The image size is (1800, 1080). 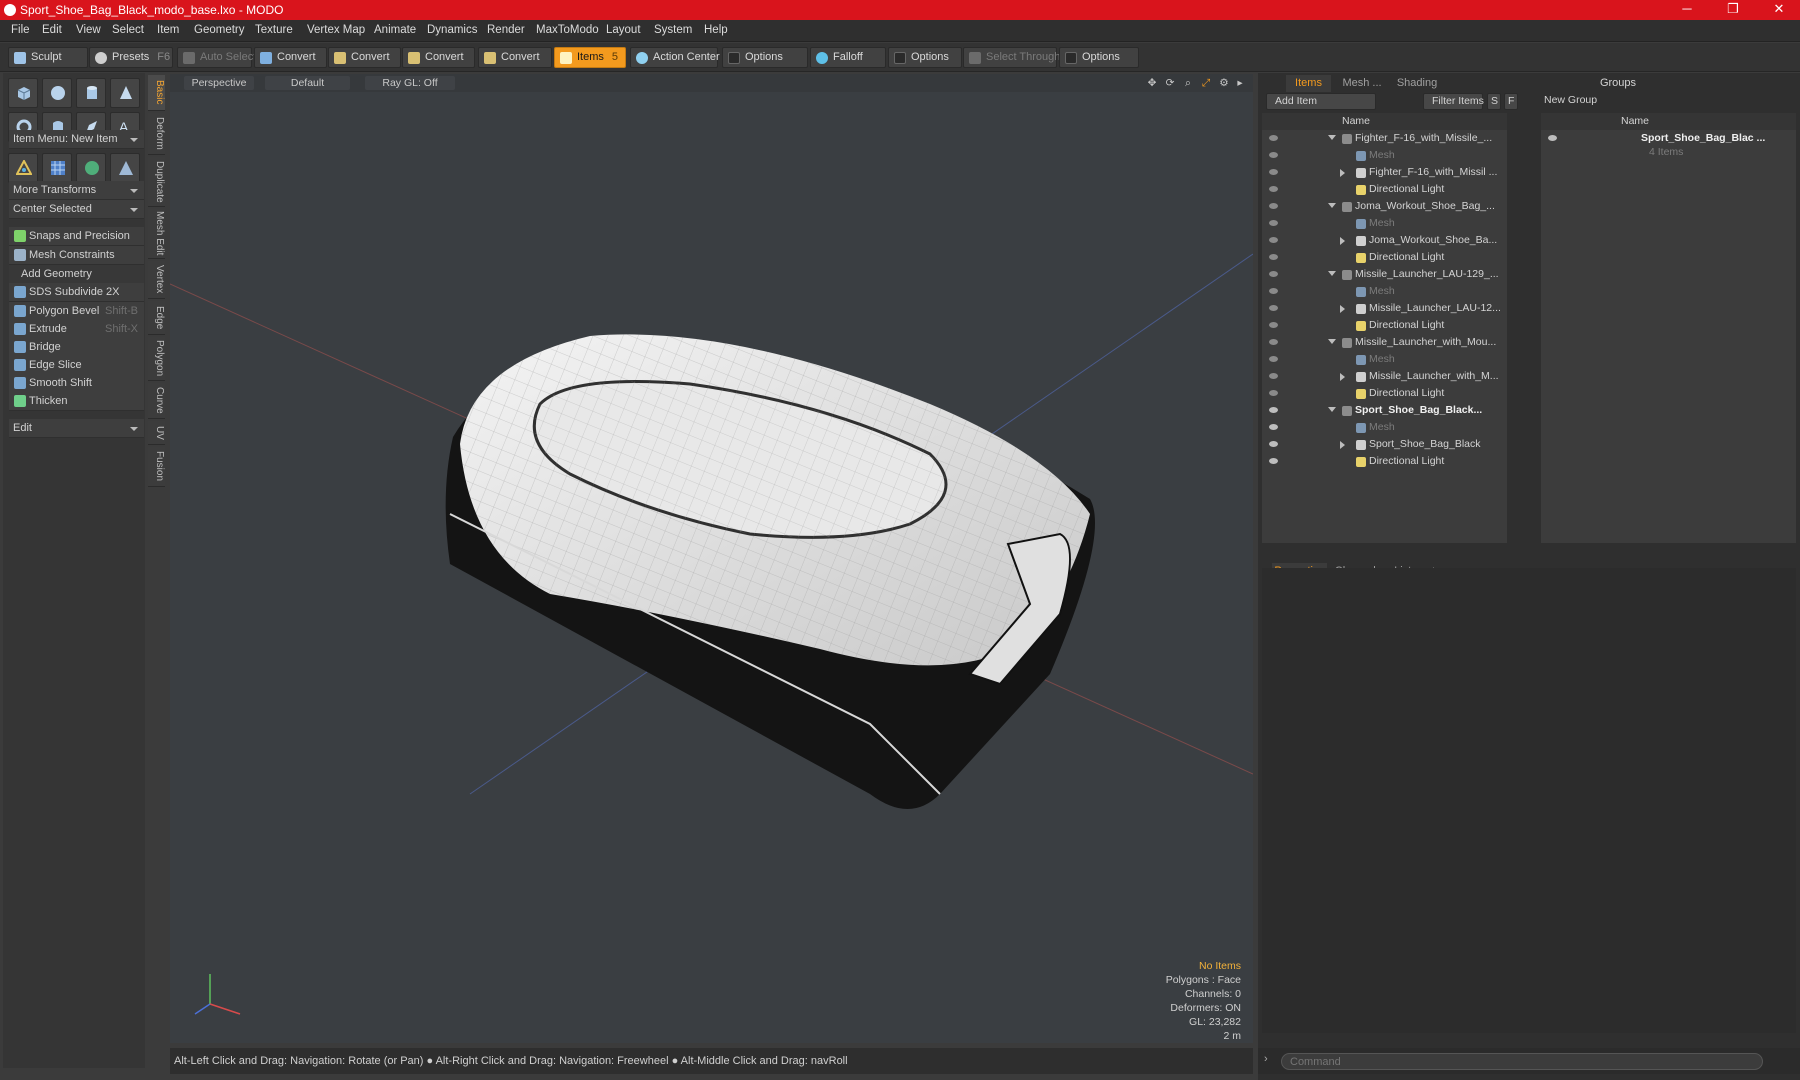 I want to click on menu-edit: Edit, so click(x=52, y=30).